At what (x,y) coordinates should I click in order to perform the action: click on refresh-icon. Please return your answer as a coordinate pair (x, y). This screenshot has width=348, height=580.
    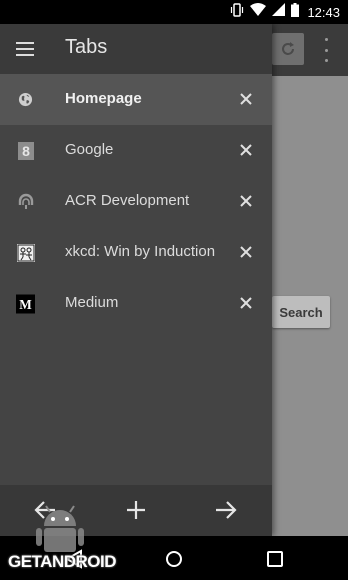
    Looking at the image, I should click on (288, 48).